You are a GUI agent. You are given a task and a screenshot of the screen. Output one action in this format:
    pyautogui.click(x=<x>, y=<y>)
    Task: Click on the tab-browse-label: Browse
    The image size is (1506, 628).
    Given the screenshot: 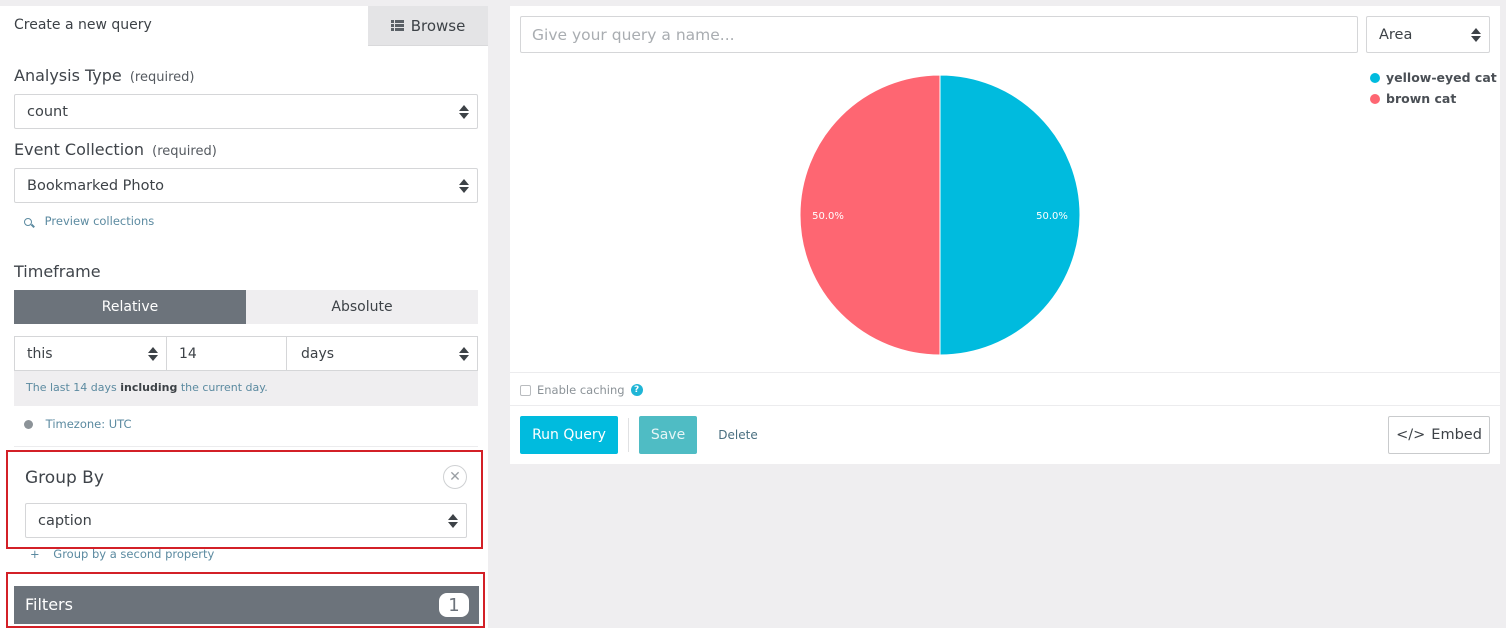 What is the action you would take?
    pyautogui.click(x=438, y=25)
    